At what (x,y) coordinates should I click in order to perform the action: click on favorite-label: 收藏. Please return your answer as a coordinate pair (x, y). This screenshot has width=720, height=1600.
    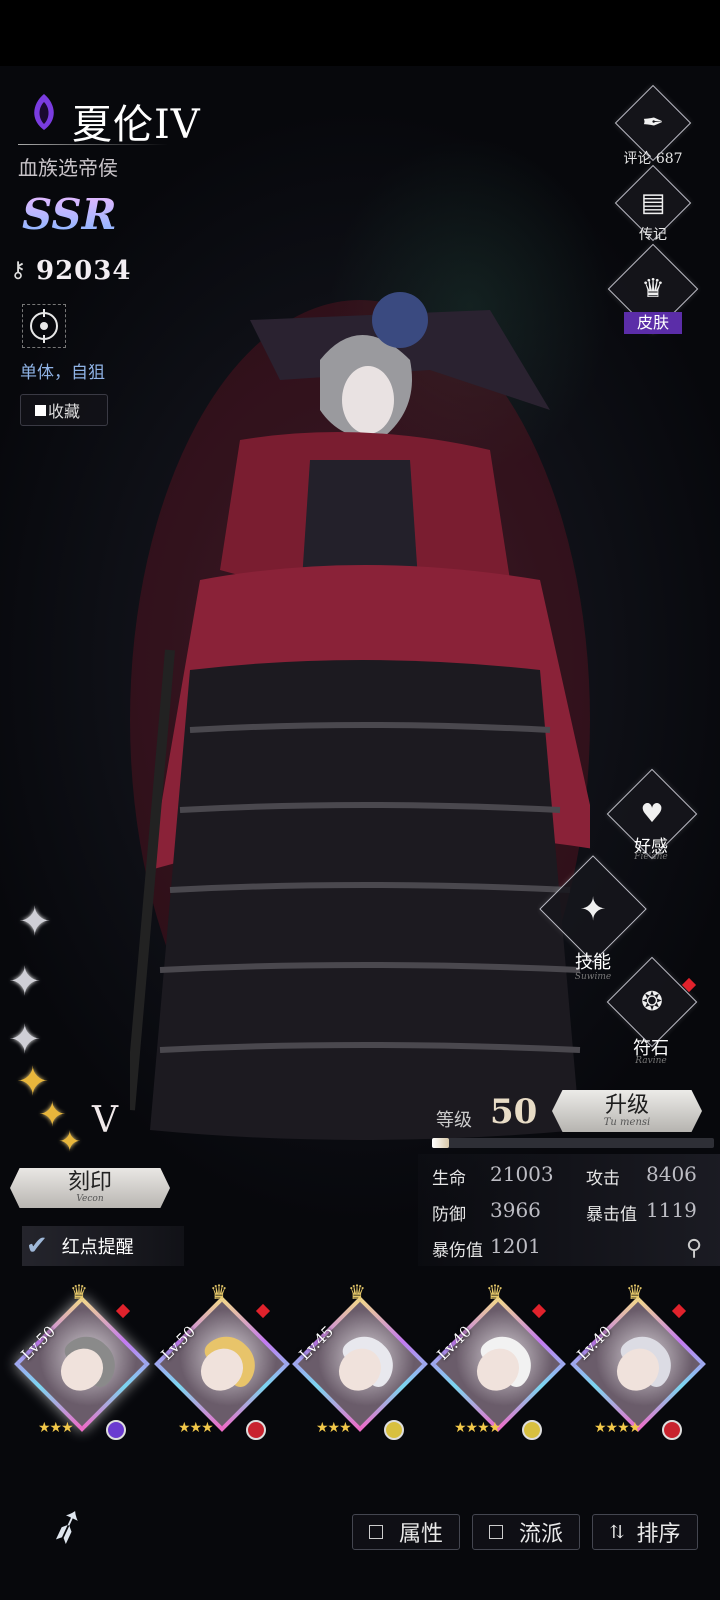
    Looking at the image, I should click on (64, 411).